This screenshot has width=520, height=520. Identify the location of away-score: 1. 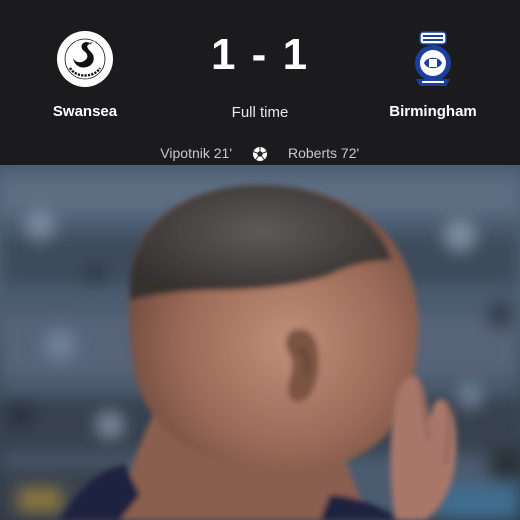
(296, 54).